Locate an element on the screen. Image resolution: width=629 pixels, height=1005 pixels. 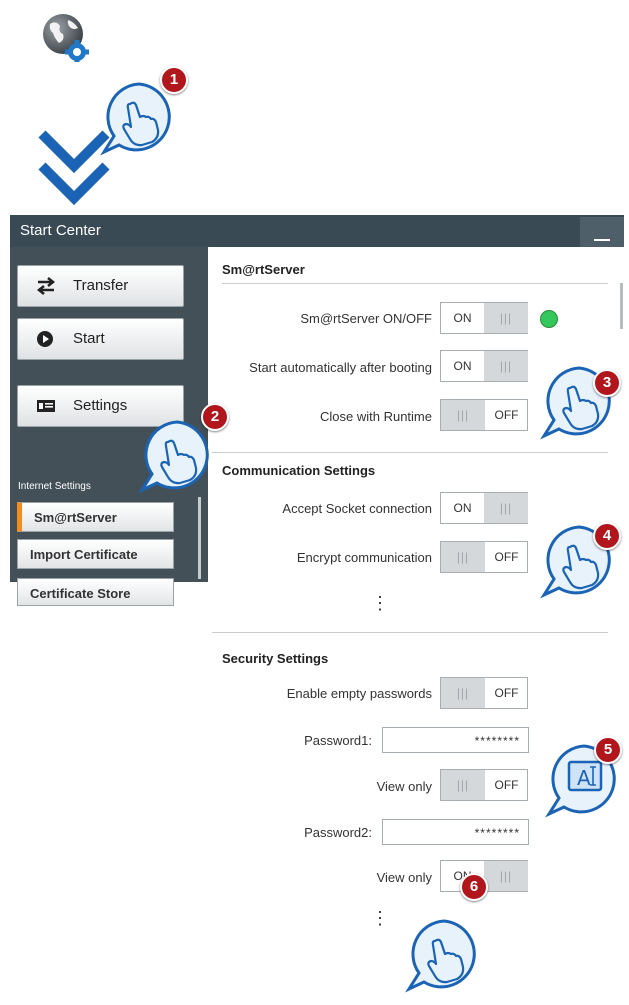
sidebar-item-import-certificate: Import Certificate is located at coordinates (95, 554).